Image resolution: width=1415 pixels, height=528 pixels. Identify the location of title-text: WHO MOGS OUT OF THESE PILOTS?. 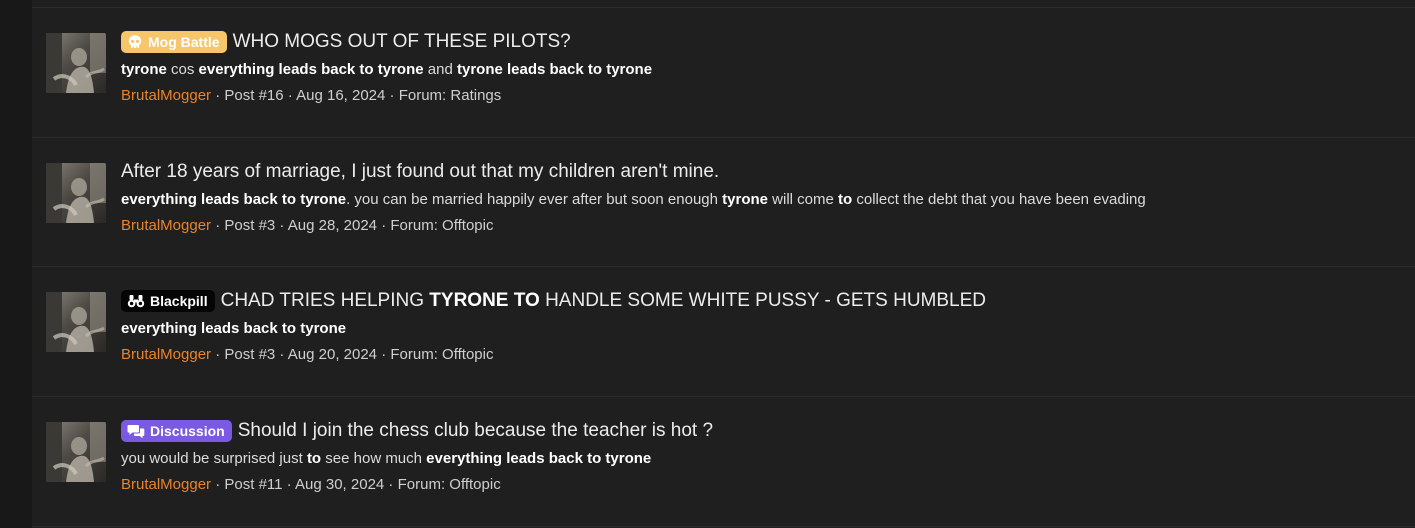
(401, 41).